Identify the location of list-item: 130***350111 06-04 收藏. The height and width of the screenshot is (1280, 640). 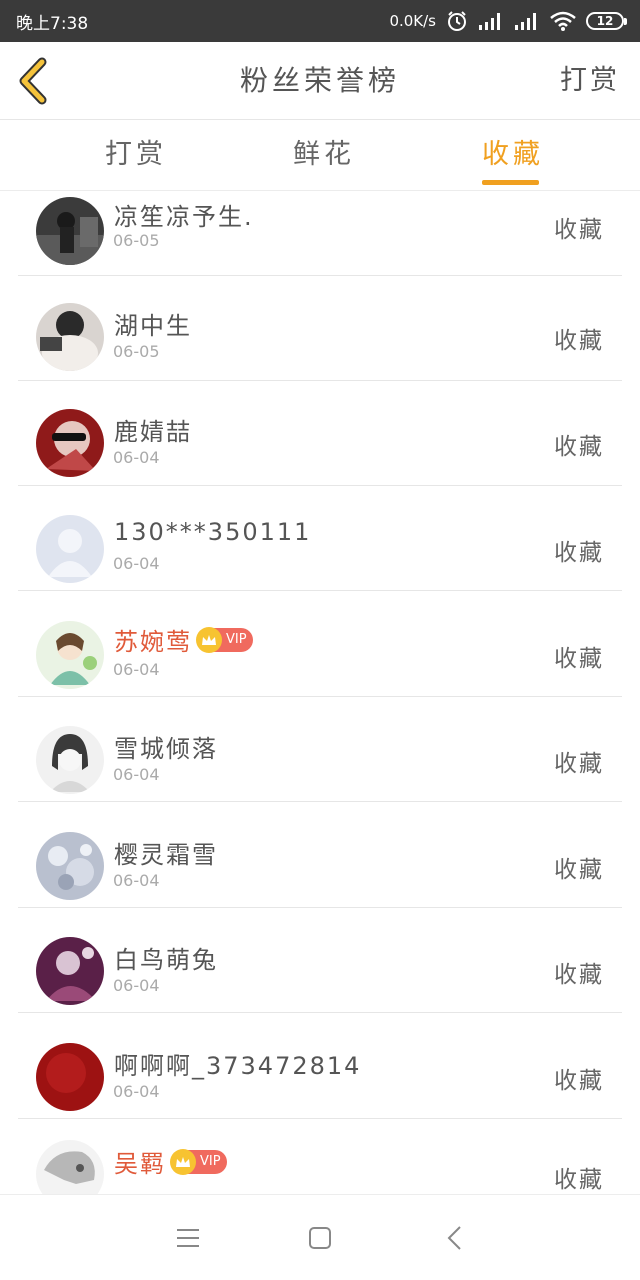
(320, 538).